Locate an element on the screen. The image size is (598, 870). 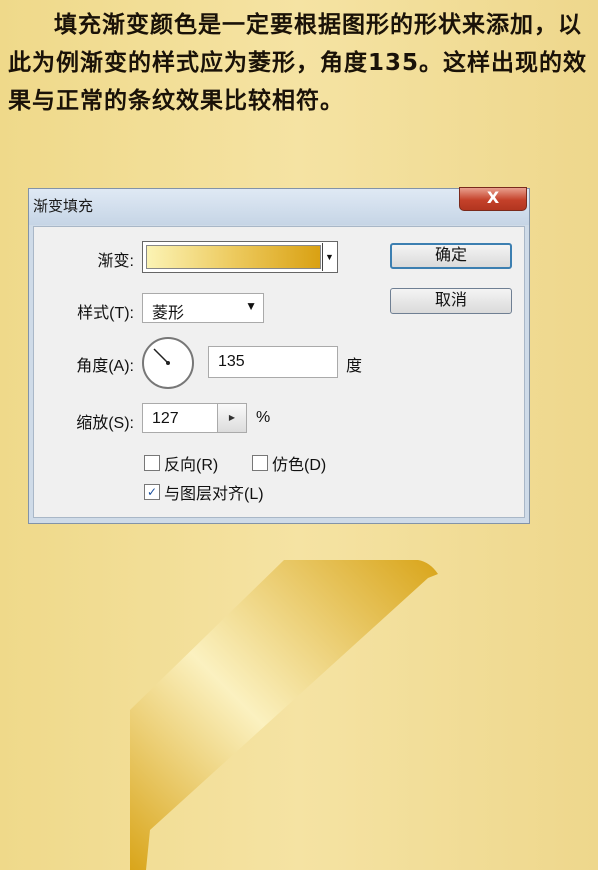
gradient-label: 渐变: is located at coordinates (115, 261).